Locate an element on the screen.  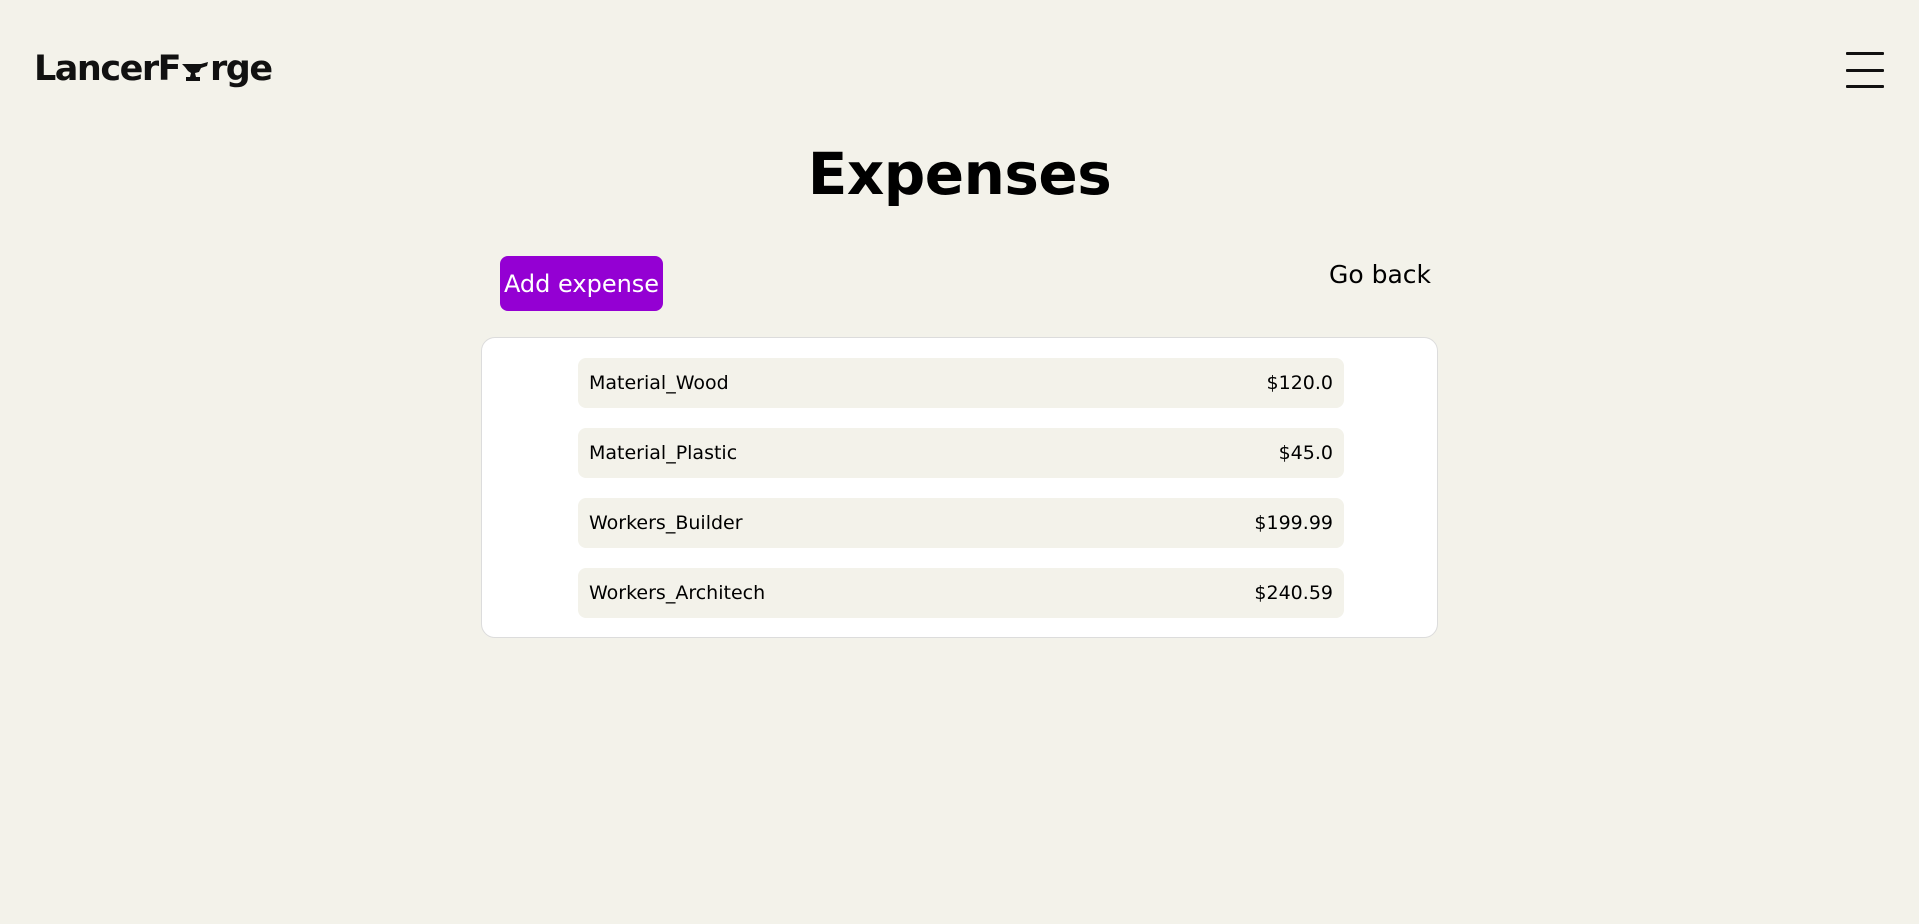
expense-amount: $199.99 is located at coordinates (1293, 523).